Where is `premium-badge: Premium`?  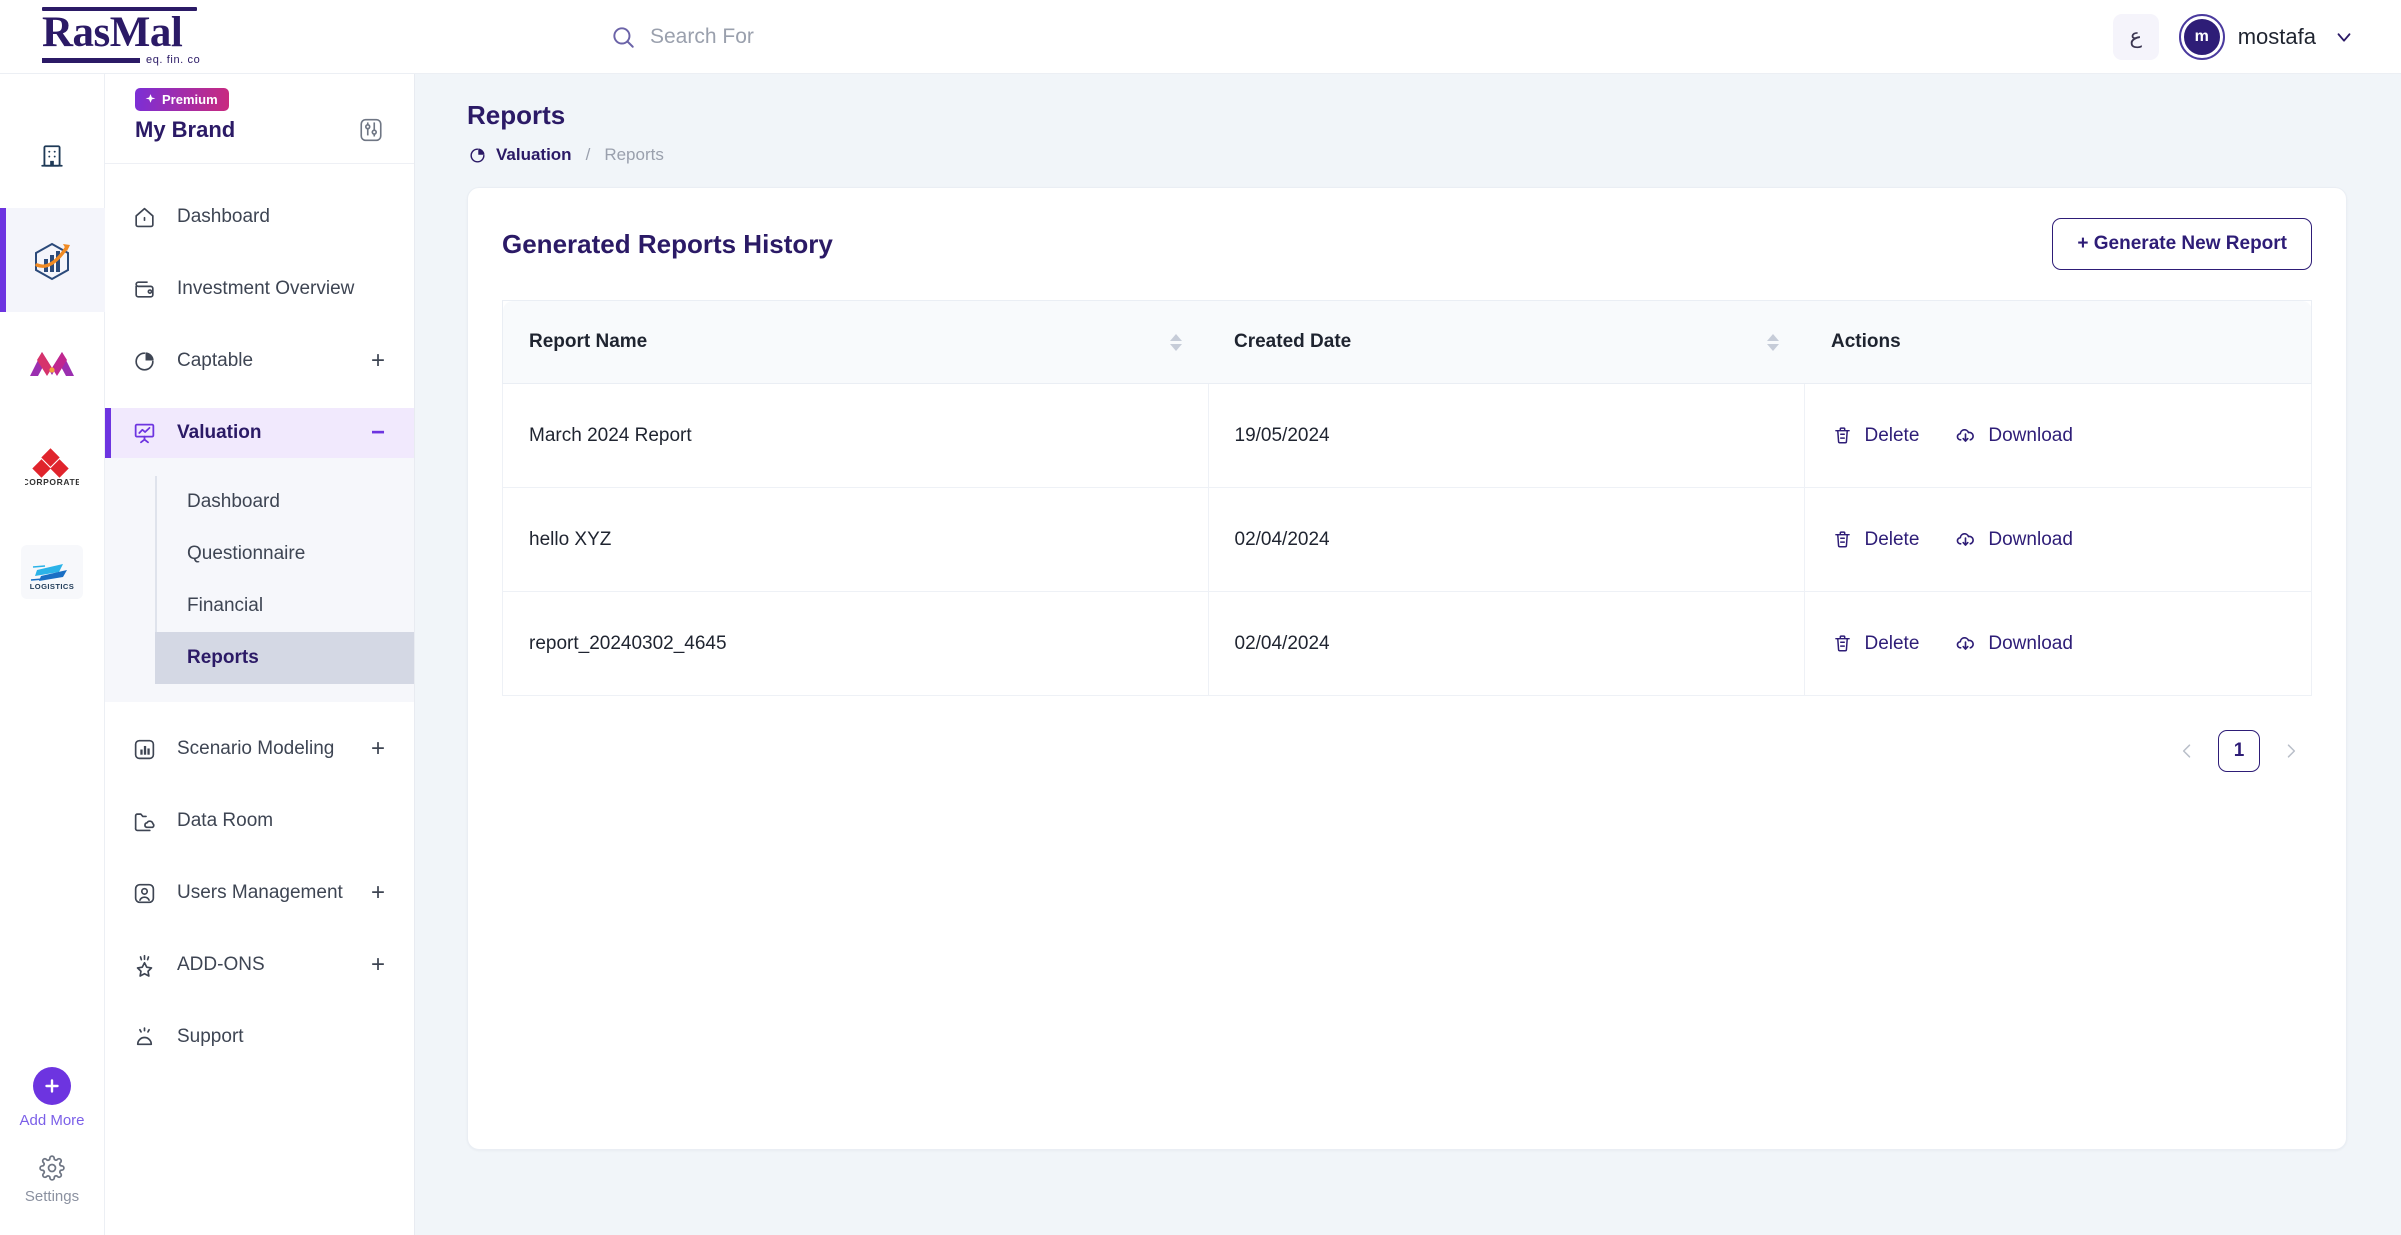
premium-badge: Premium is located at coordinates (182, 99).